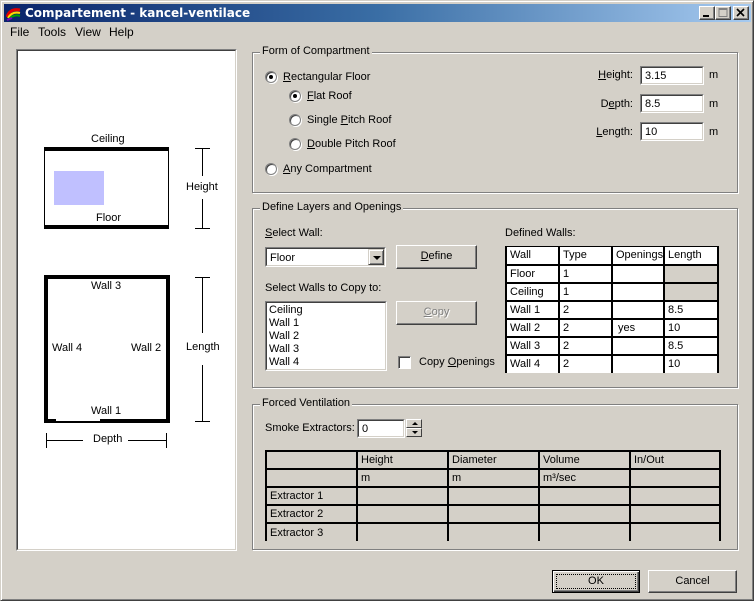  I want to click on unit-cell, so click(675, 478).